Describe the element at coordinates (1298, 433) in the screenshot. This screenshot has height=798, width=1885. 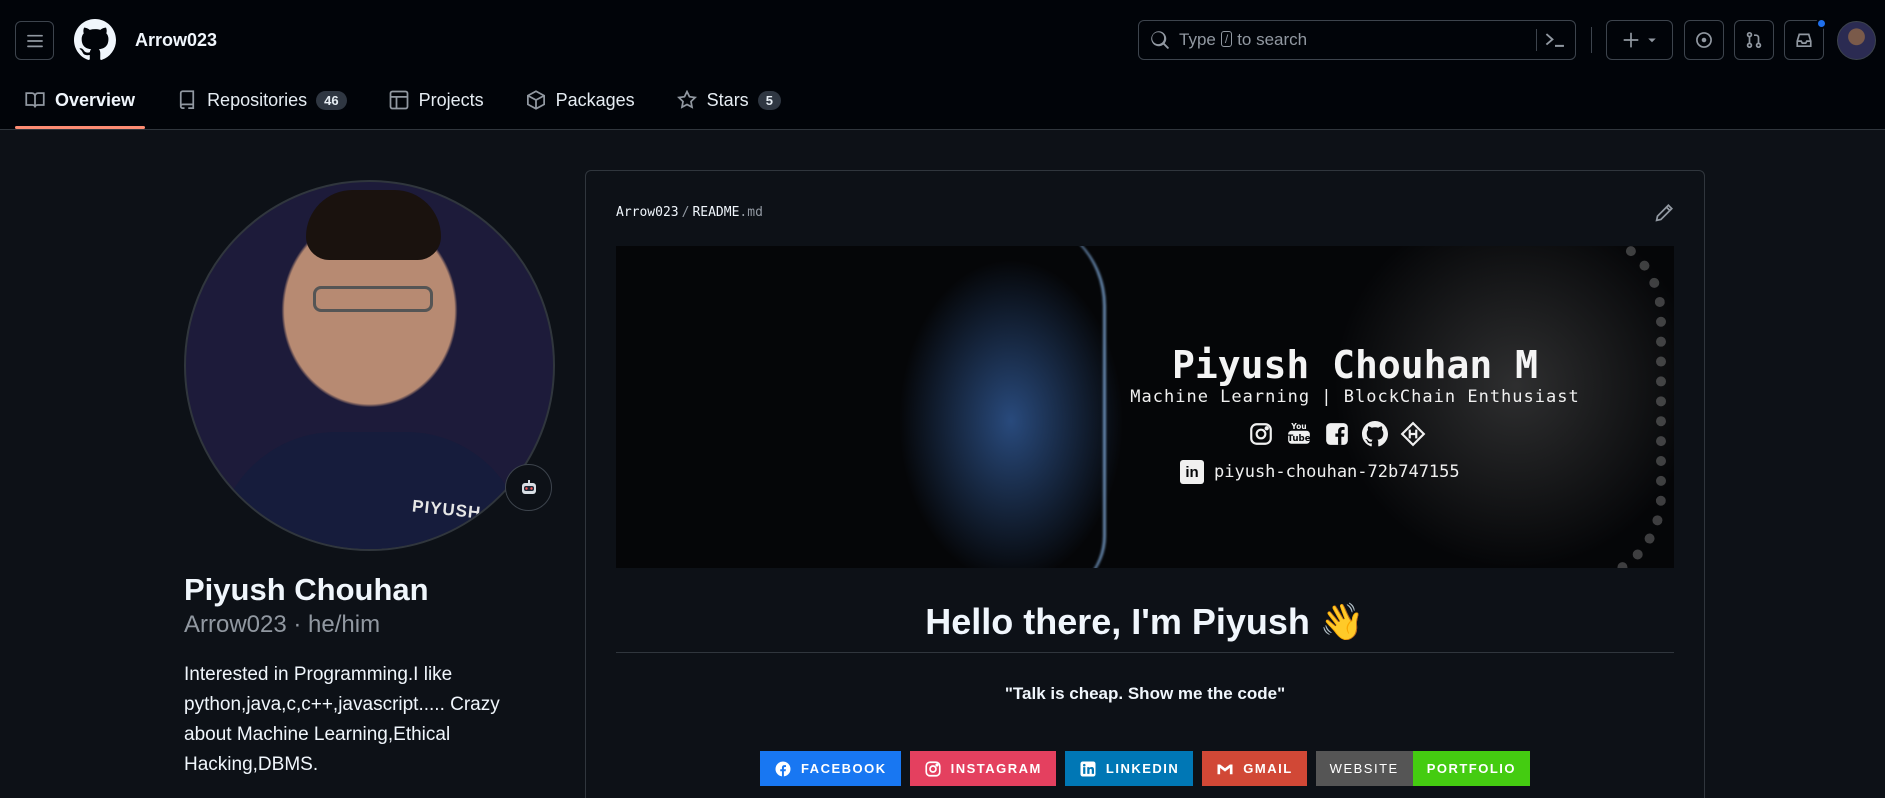
I see `youtube-icon: Tube You` at that location.